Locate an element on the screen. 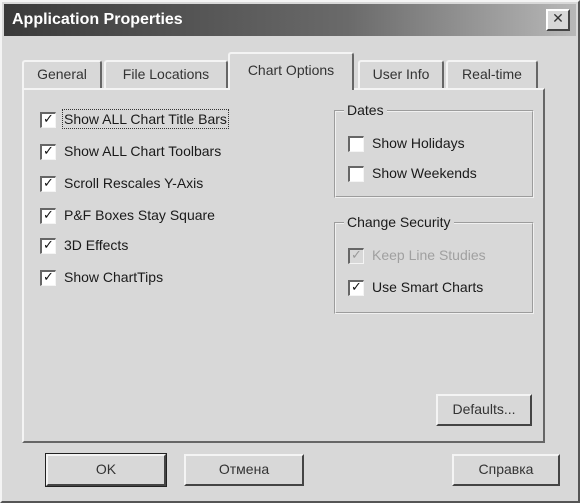 This screenshot has width=580, height=503. close-button: ✕ is located at coordinates (558, 20).